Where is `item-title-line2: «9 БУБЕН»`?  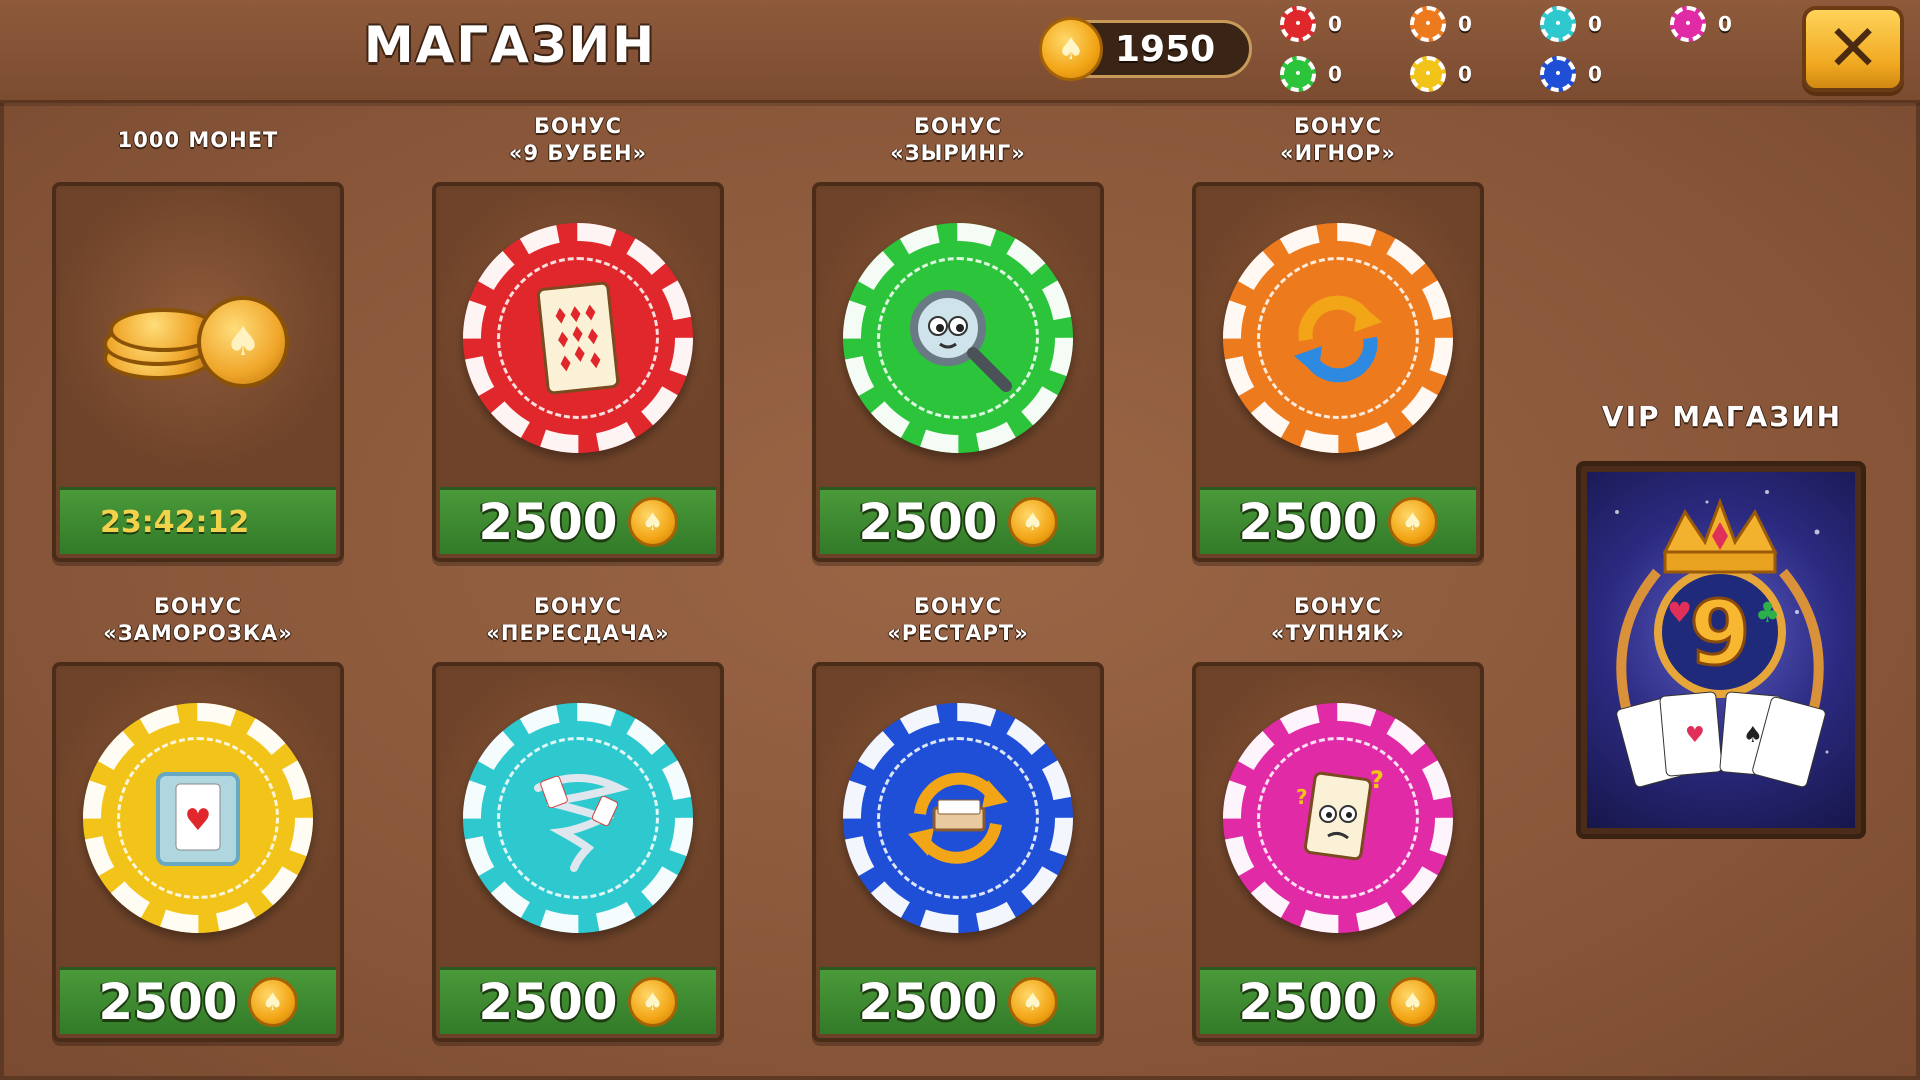
item-title-line2: «9 БУБЕН» is located at coordinates (578, 153).